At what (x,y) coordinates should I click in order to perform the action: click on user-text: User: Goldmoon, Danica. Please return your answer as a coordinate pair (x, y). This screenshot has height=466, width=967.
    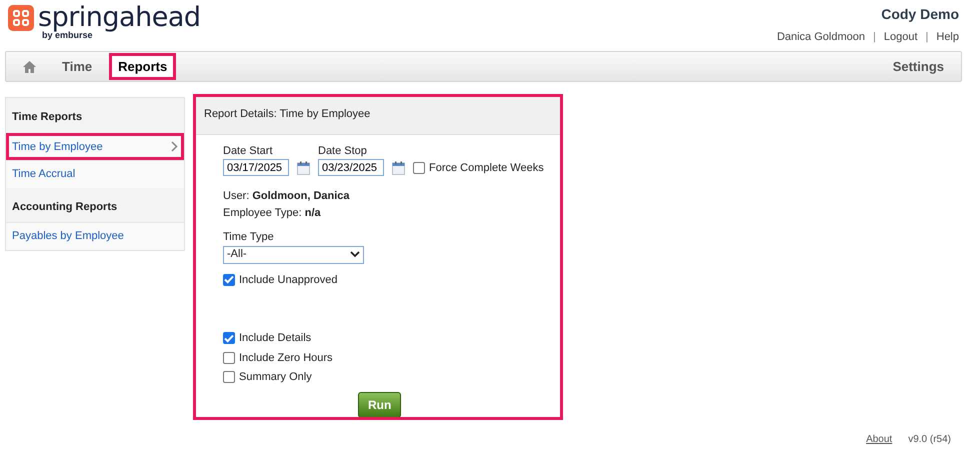
    Looking at the image, I should click on (287, 196).